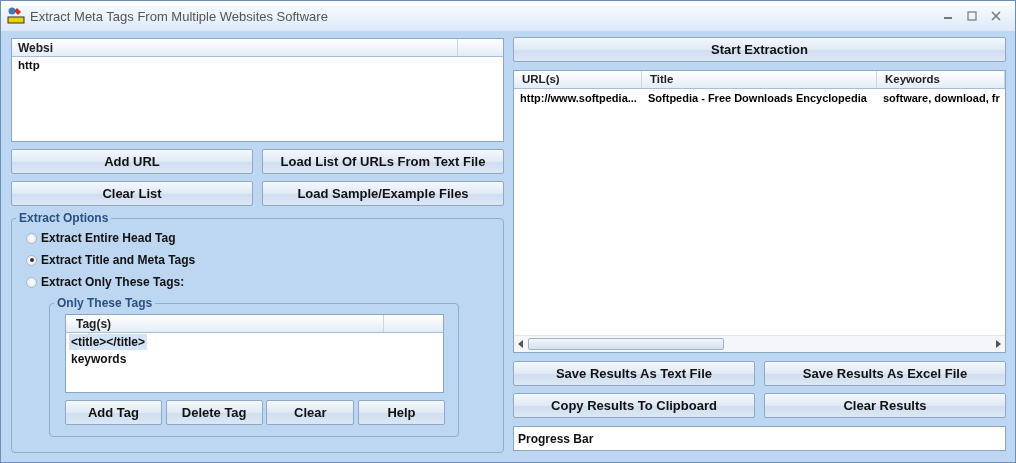 Image resolution: width=1016 pixels, height=463 pixels. I want to click on website-list: Websi http, so click(257, 90).